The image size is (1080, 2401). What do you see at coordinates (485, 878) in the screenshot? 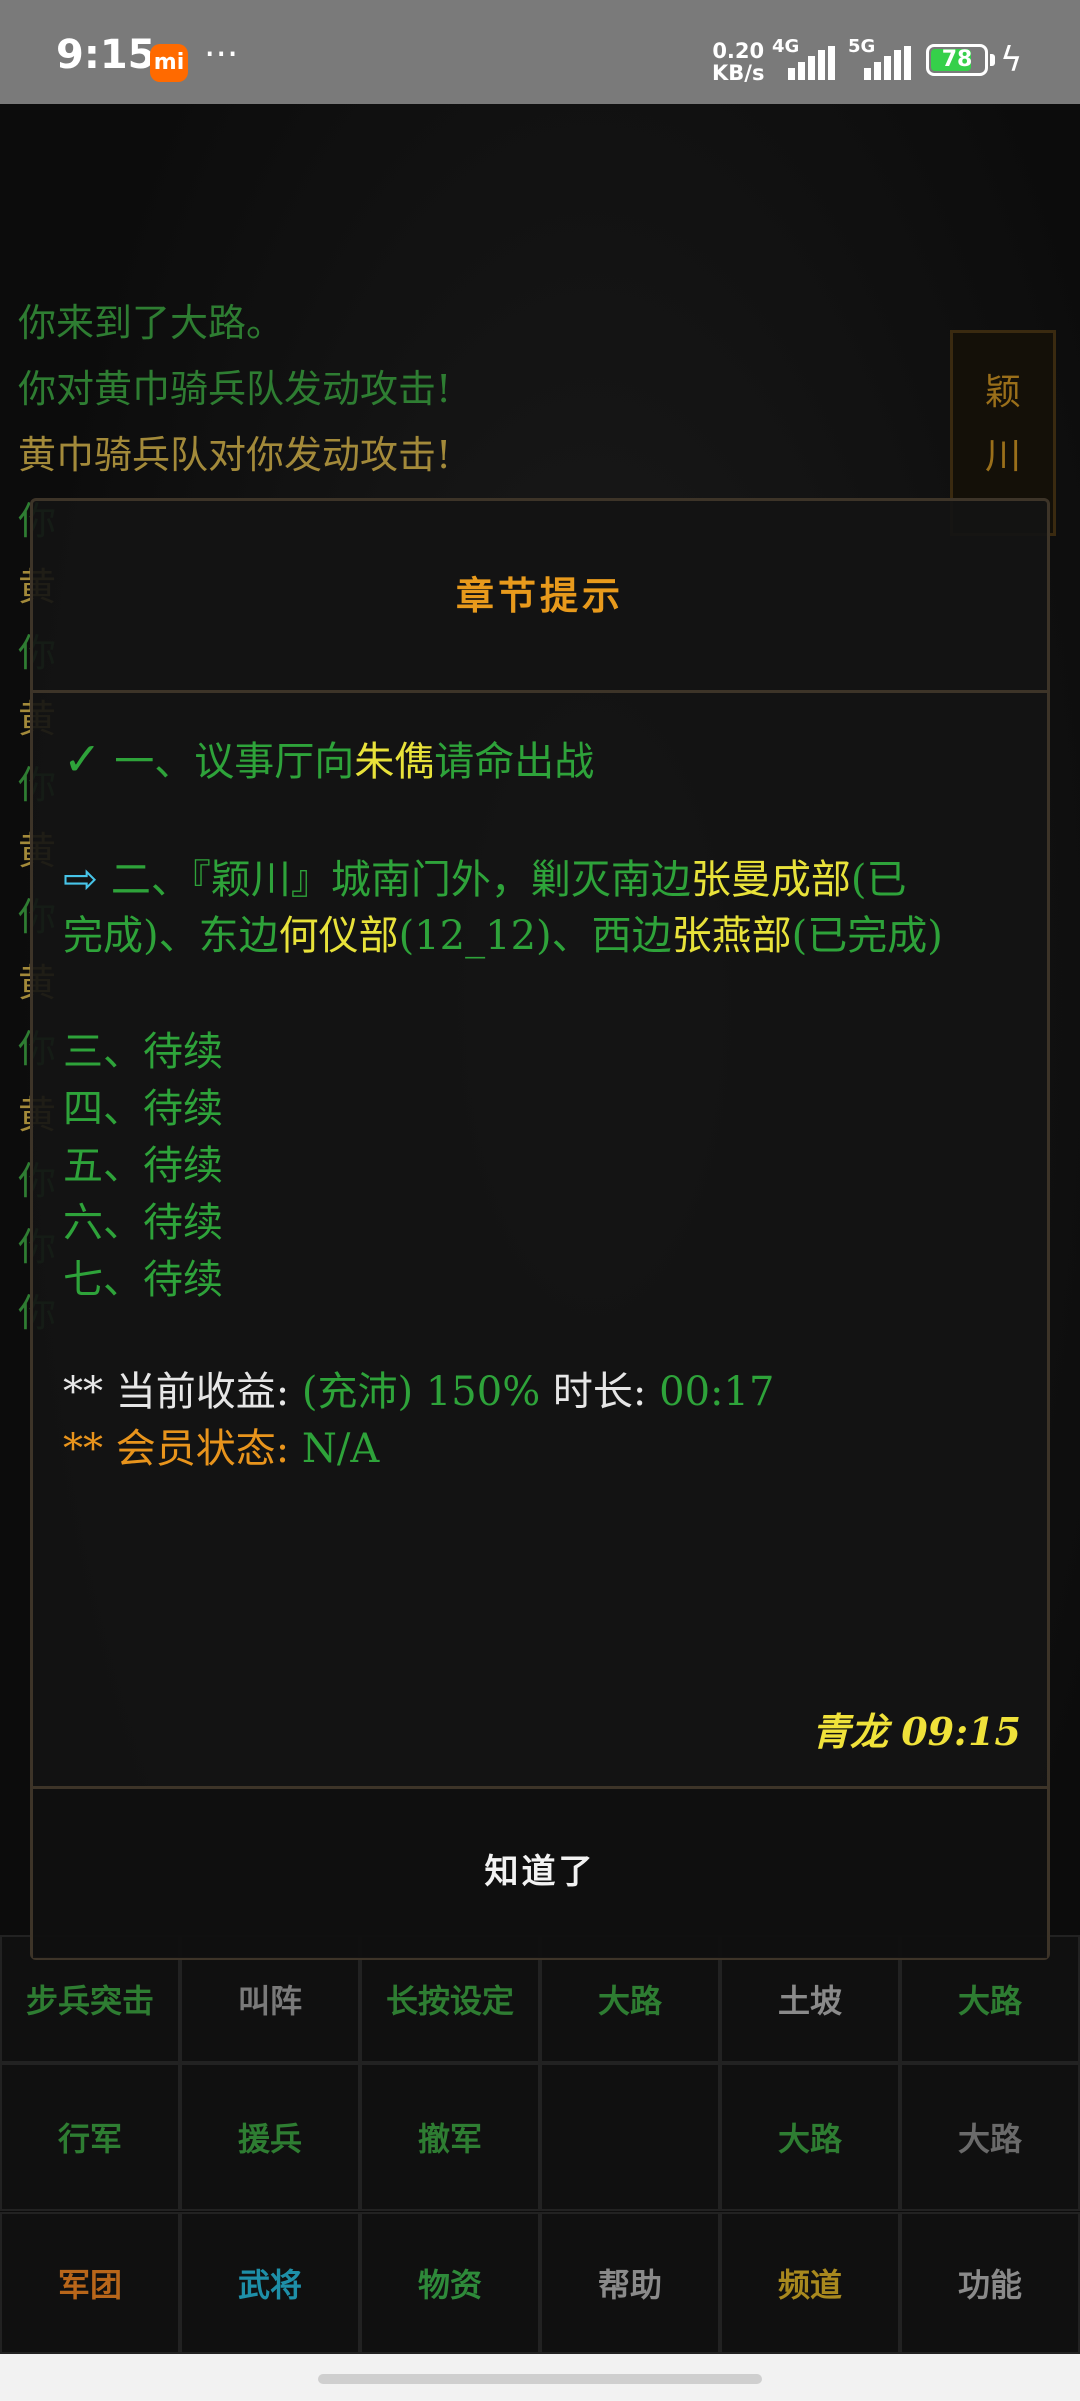
I see `task-item-2-line1: ⇨ 二、『颖川』城南门外，剿灭南边张曼成部(已` at bounding box center [485, 878].